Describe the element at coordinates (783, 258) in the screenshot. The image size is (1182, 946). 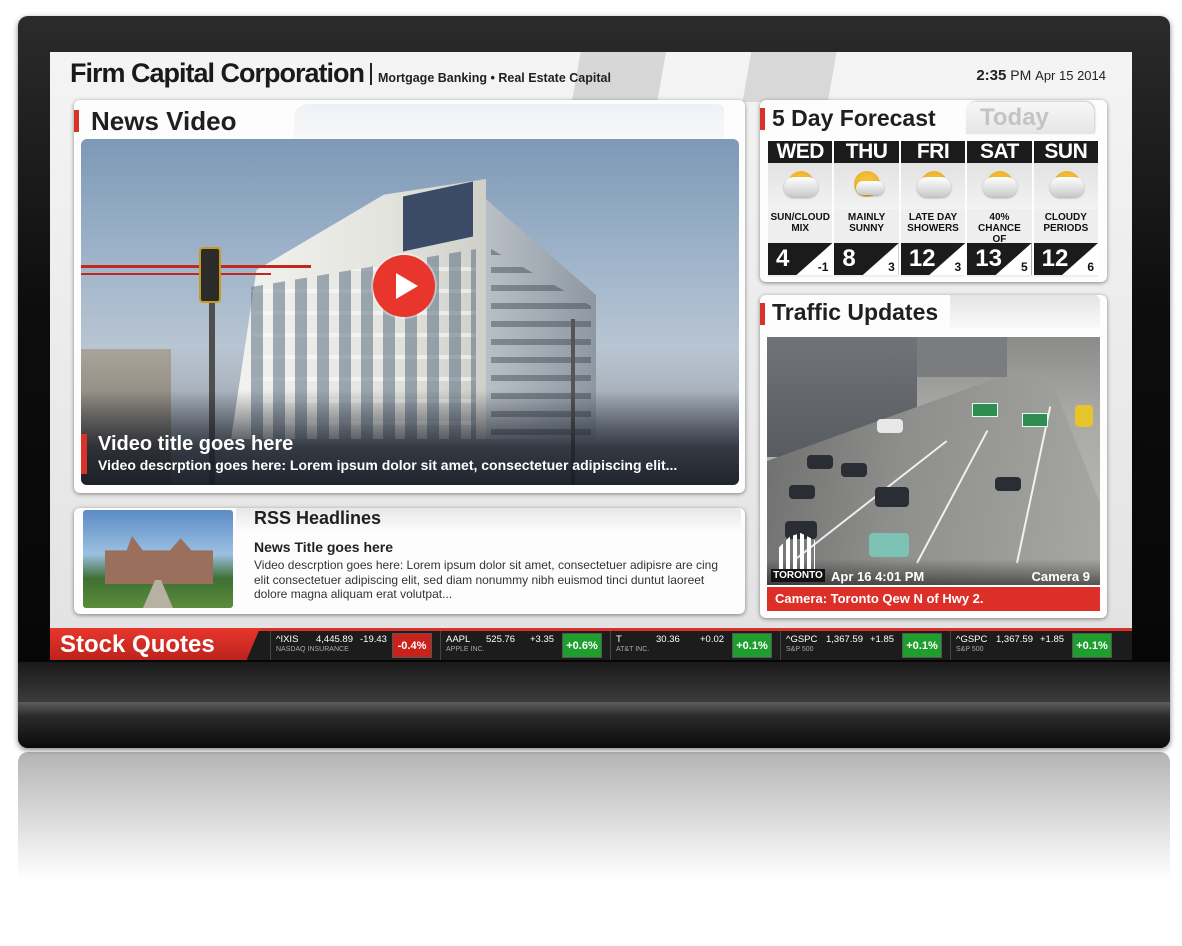
I see `temp-high: 4` at that location.